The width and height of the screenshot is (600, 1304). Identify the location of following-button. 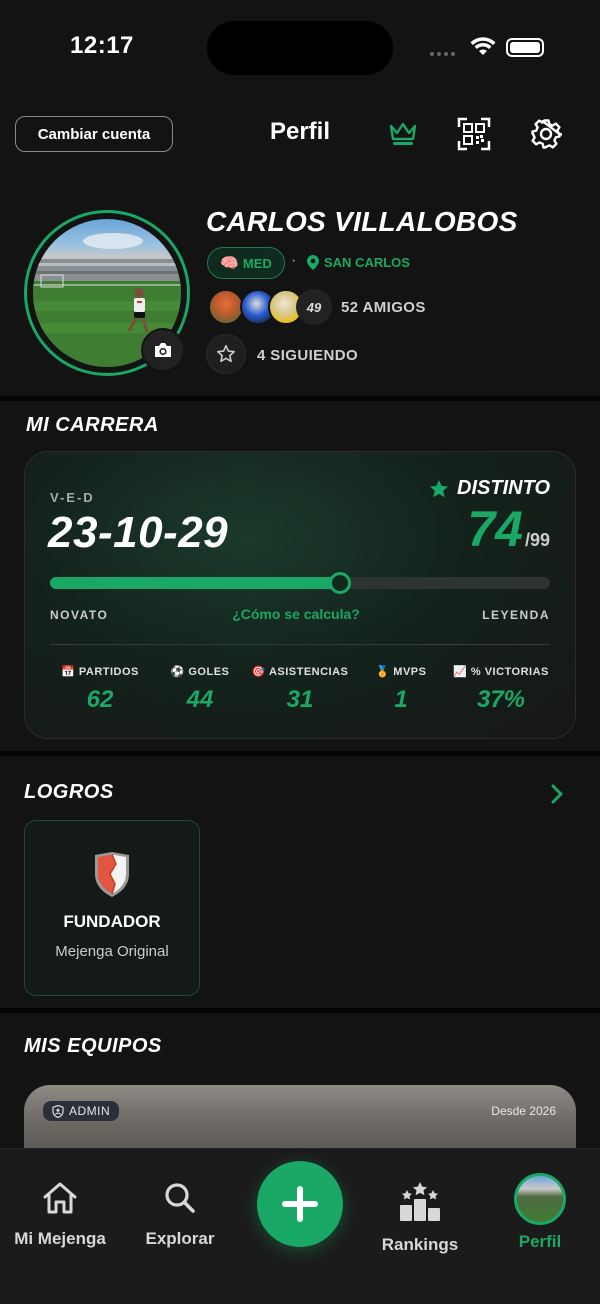
(226, 354).